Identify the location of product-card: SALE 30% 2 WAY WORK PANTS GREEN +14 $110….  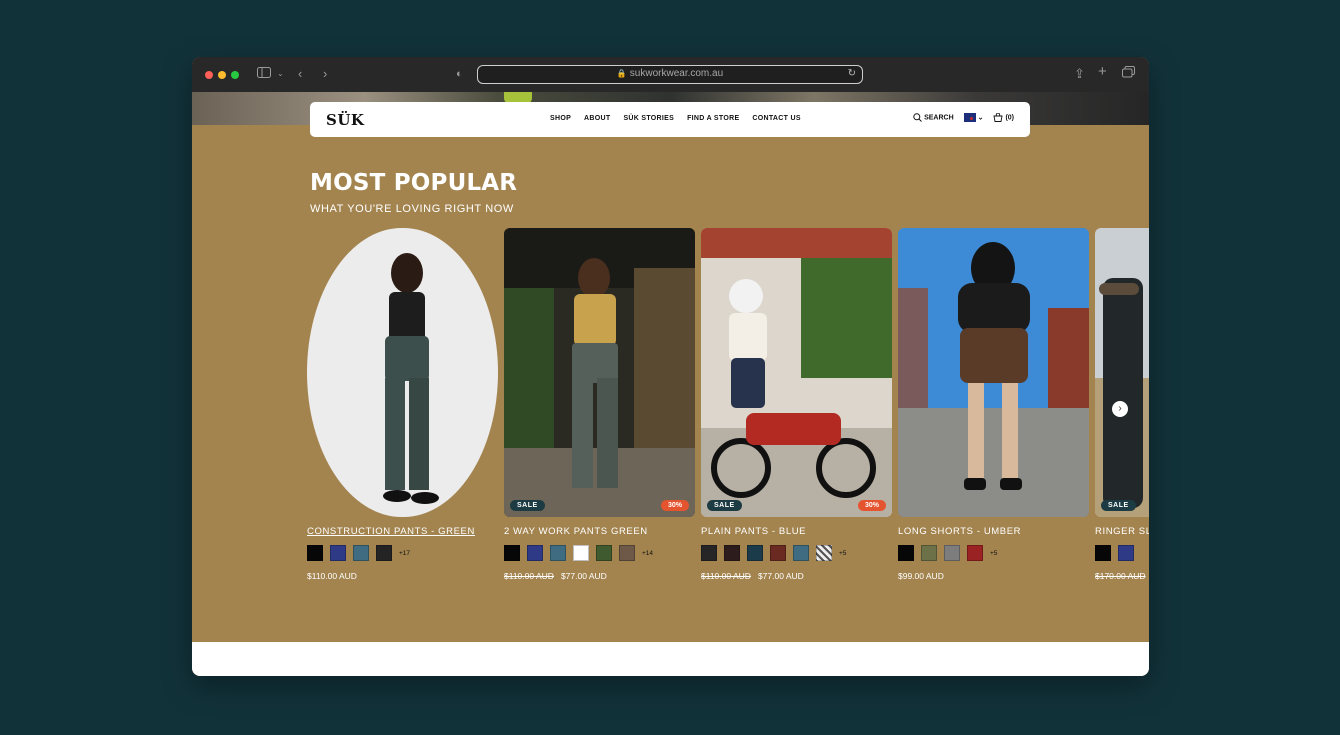
(599, 404).